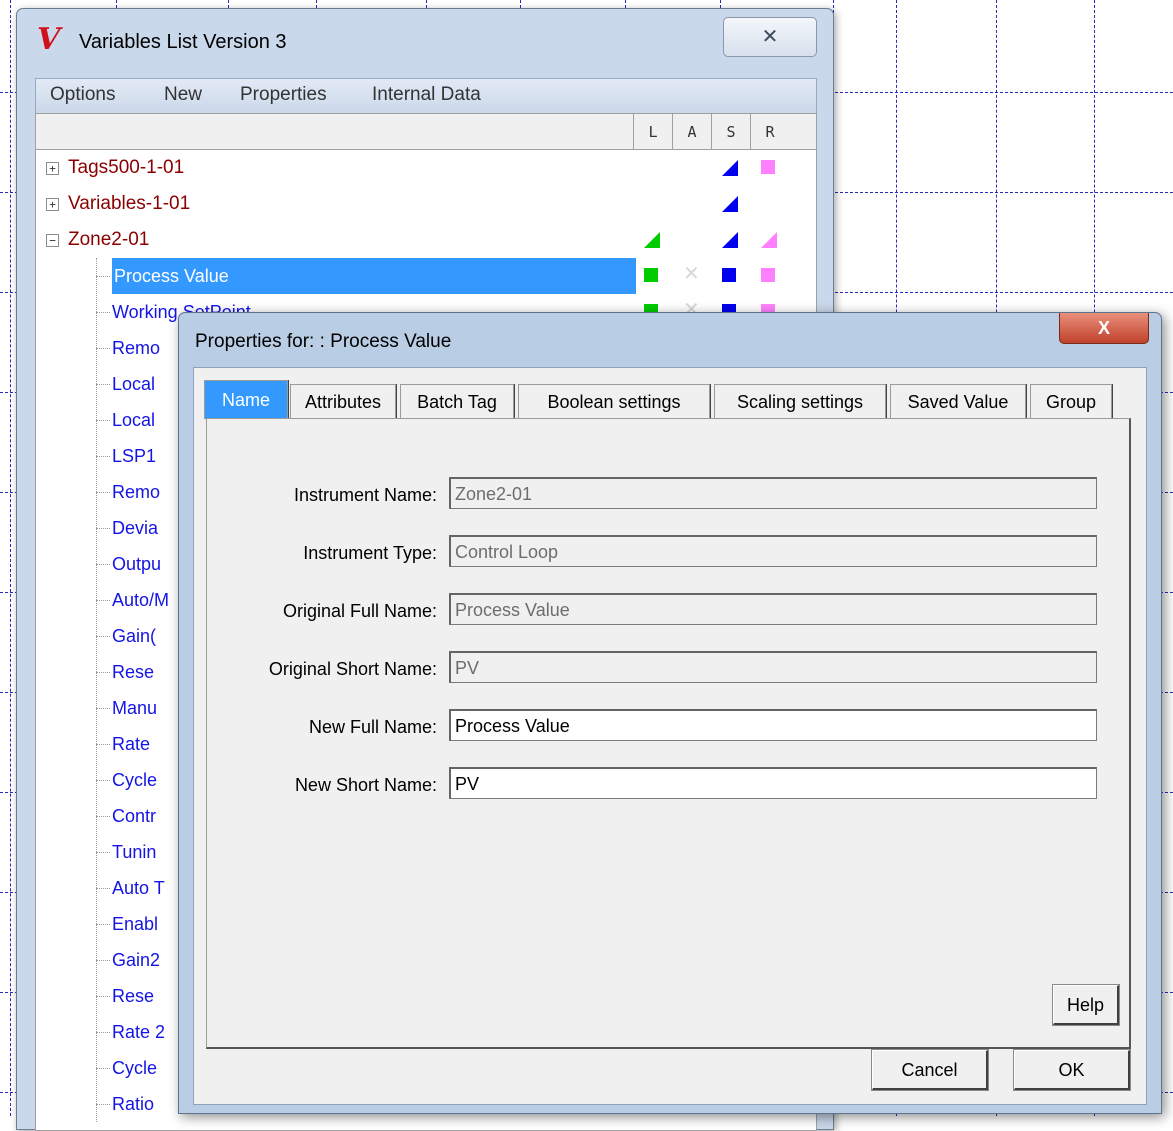  What do you see at coordinates (133, 1104) in the screenshot?
I see `tree-item: Ratio` at bounding box center [133, 1104].